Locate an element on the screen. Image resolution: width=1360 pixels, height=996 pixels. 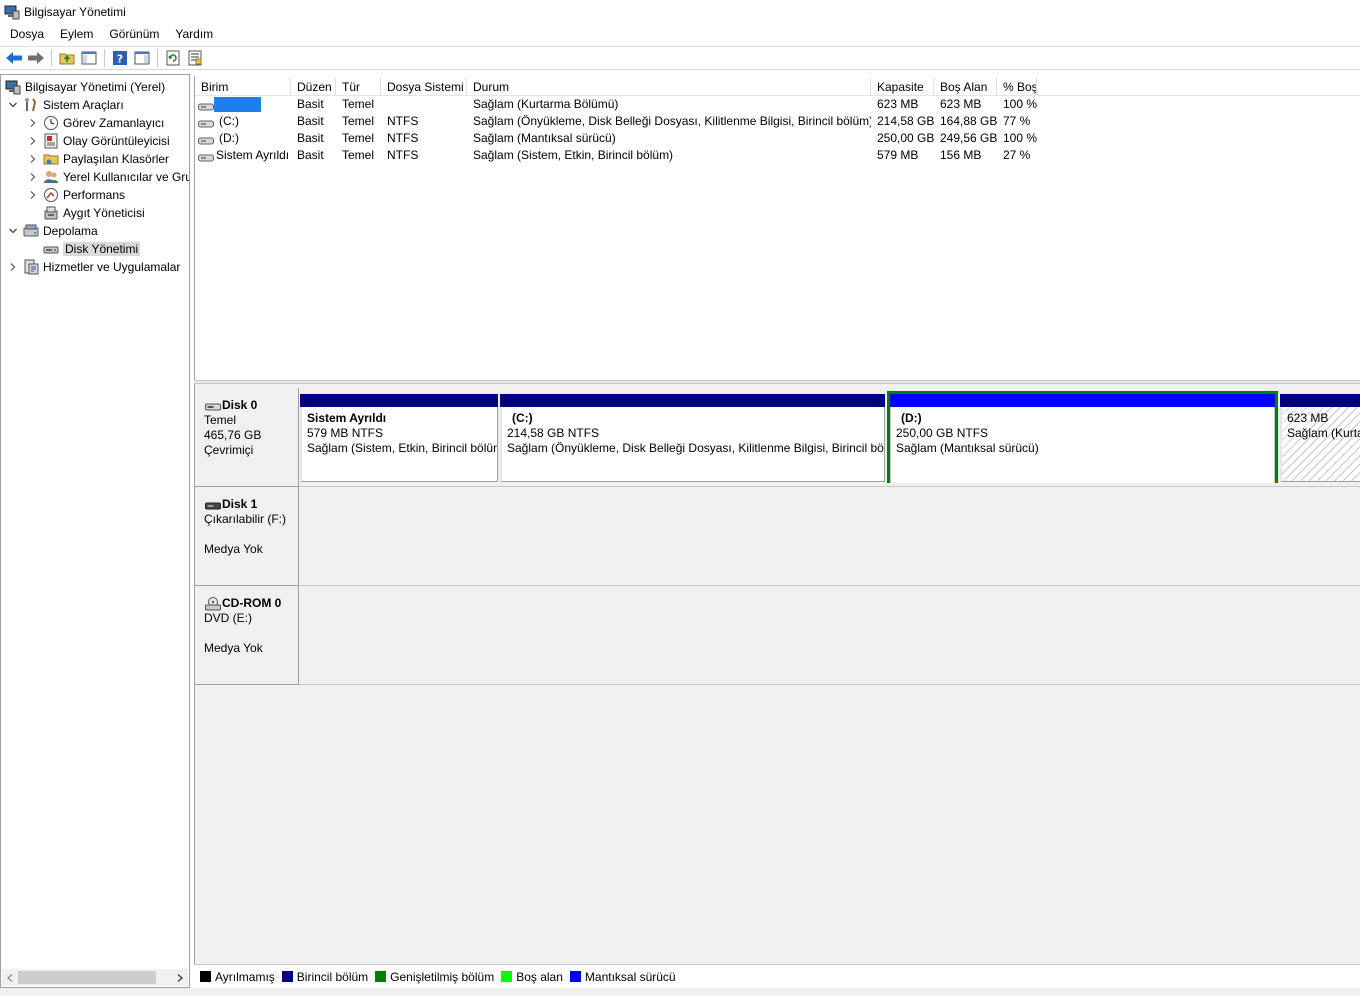
disk-management-icon is located at coordinates (51, 249).